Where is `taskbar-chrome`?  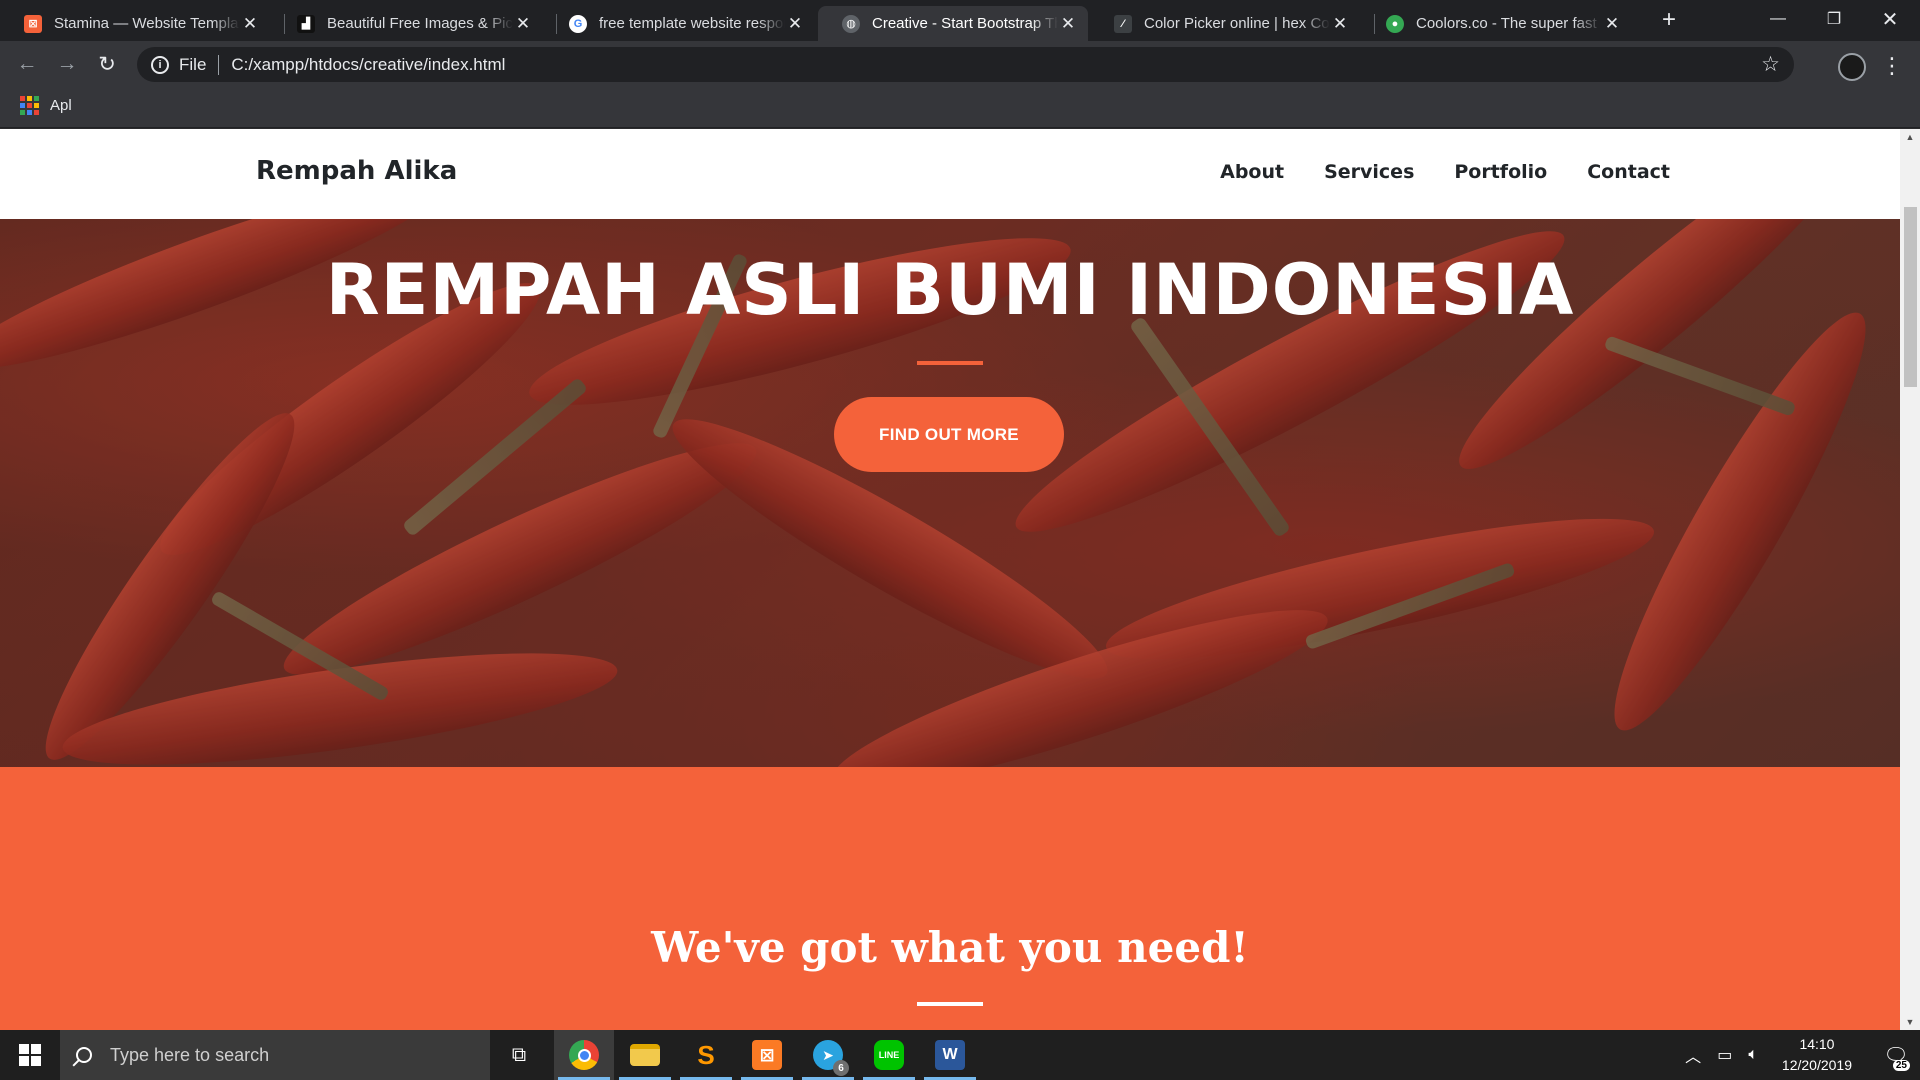 taskbar-chrome is located at coordinates (584, 1055).